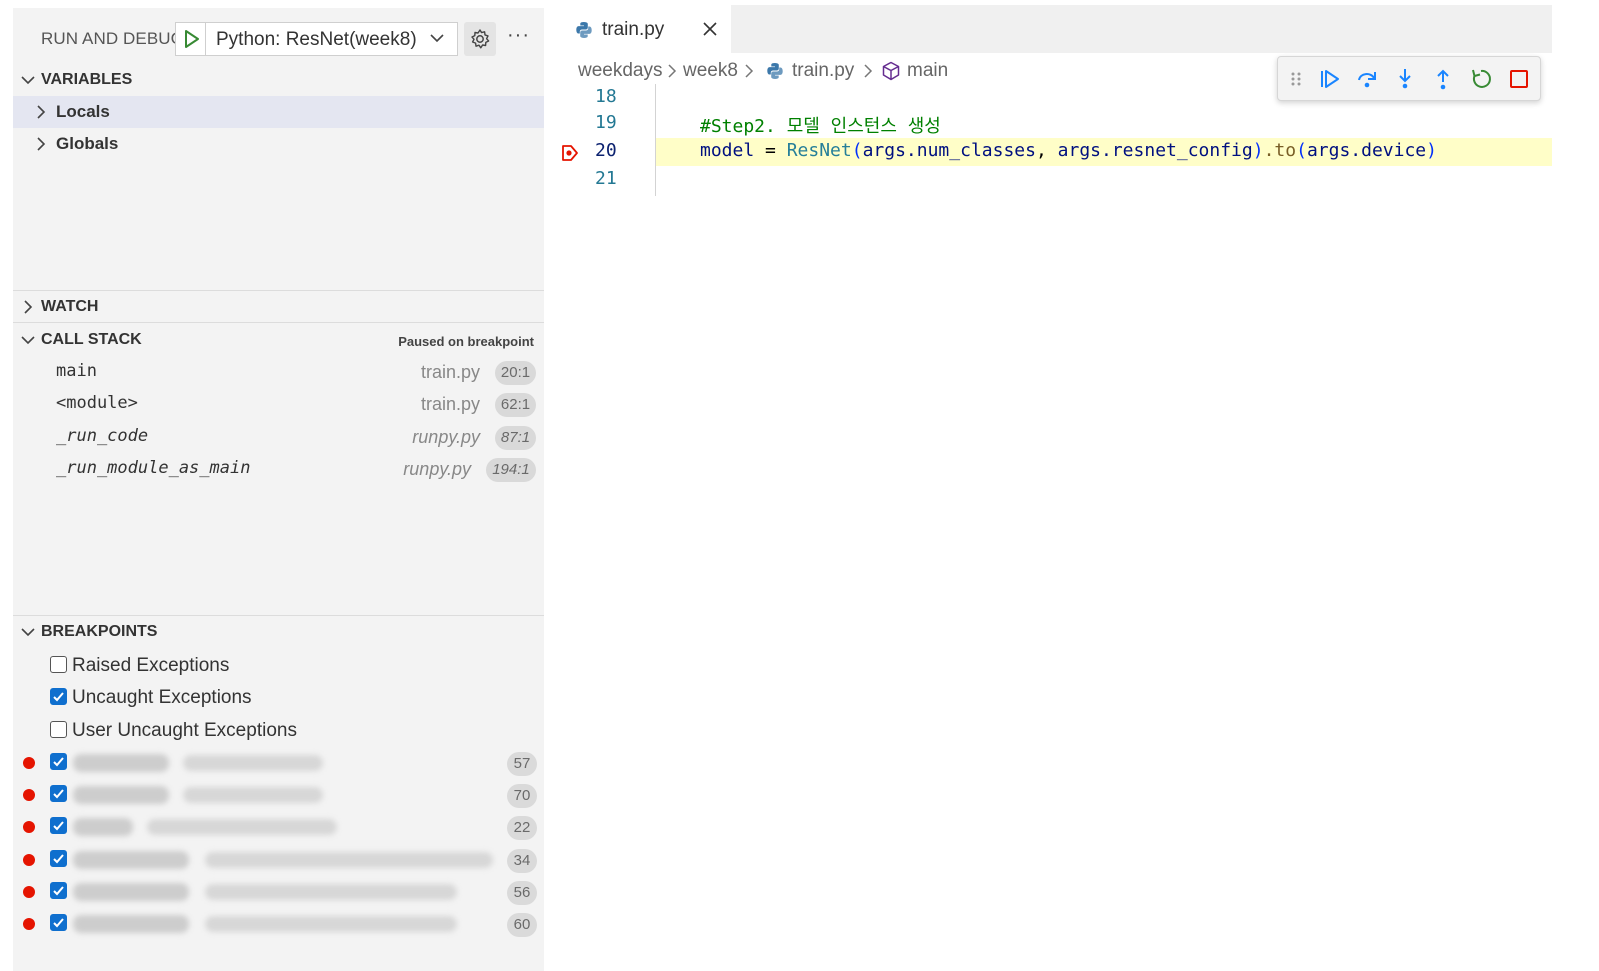  I want to click on play-icon, so click(192, 39).